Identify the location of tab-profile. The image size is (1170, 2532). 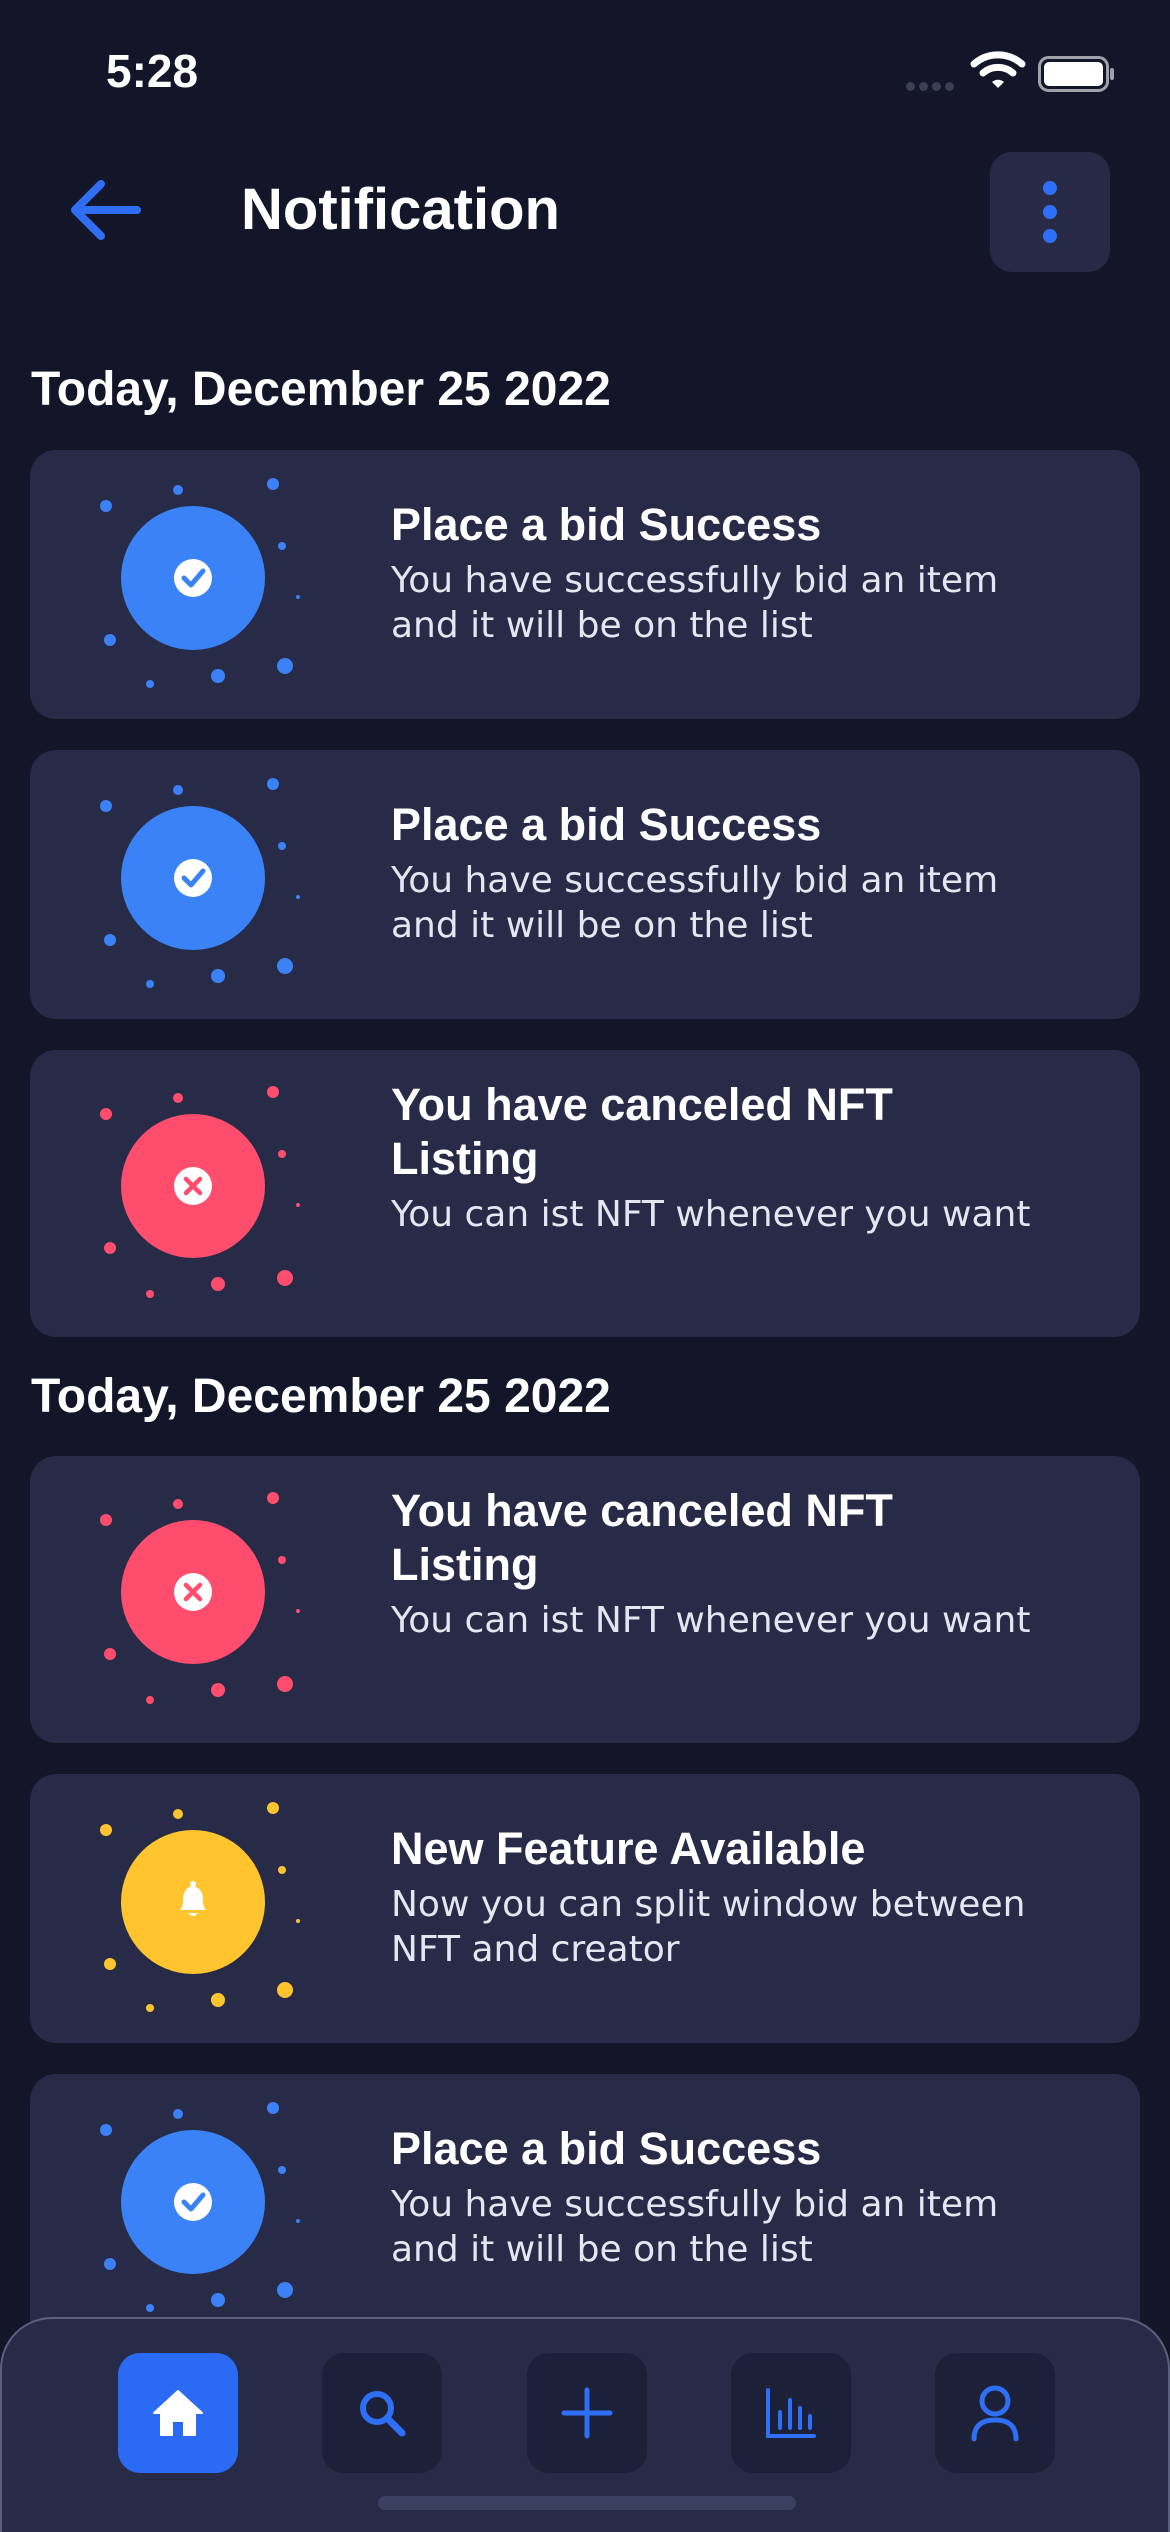
(995, 2413).